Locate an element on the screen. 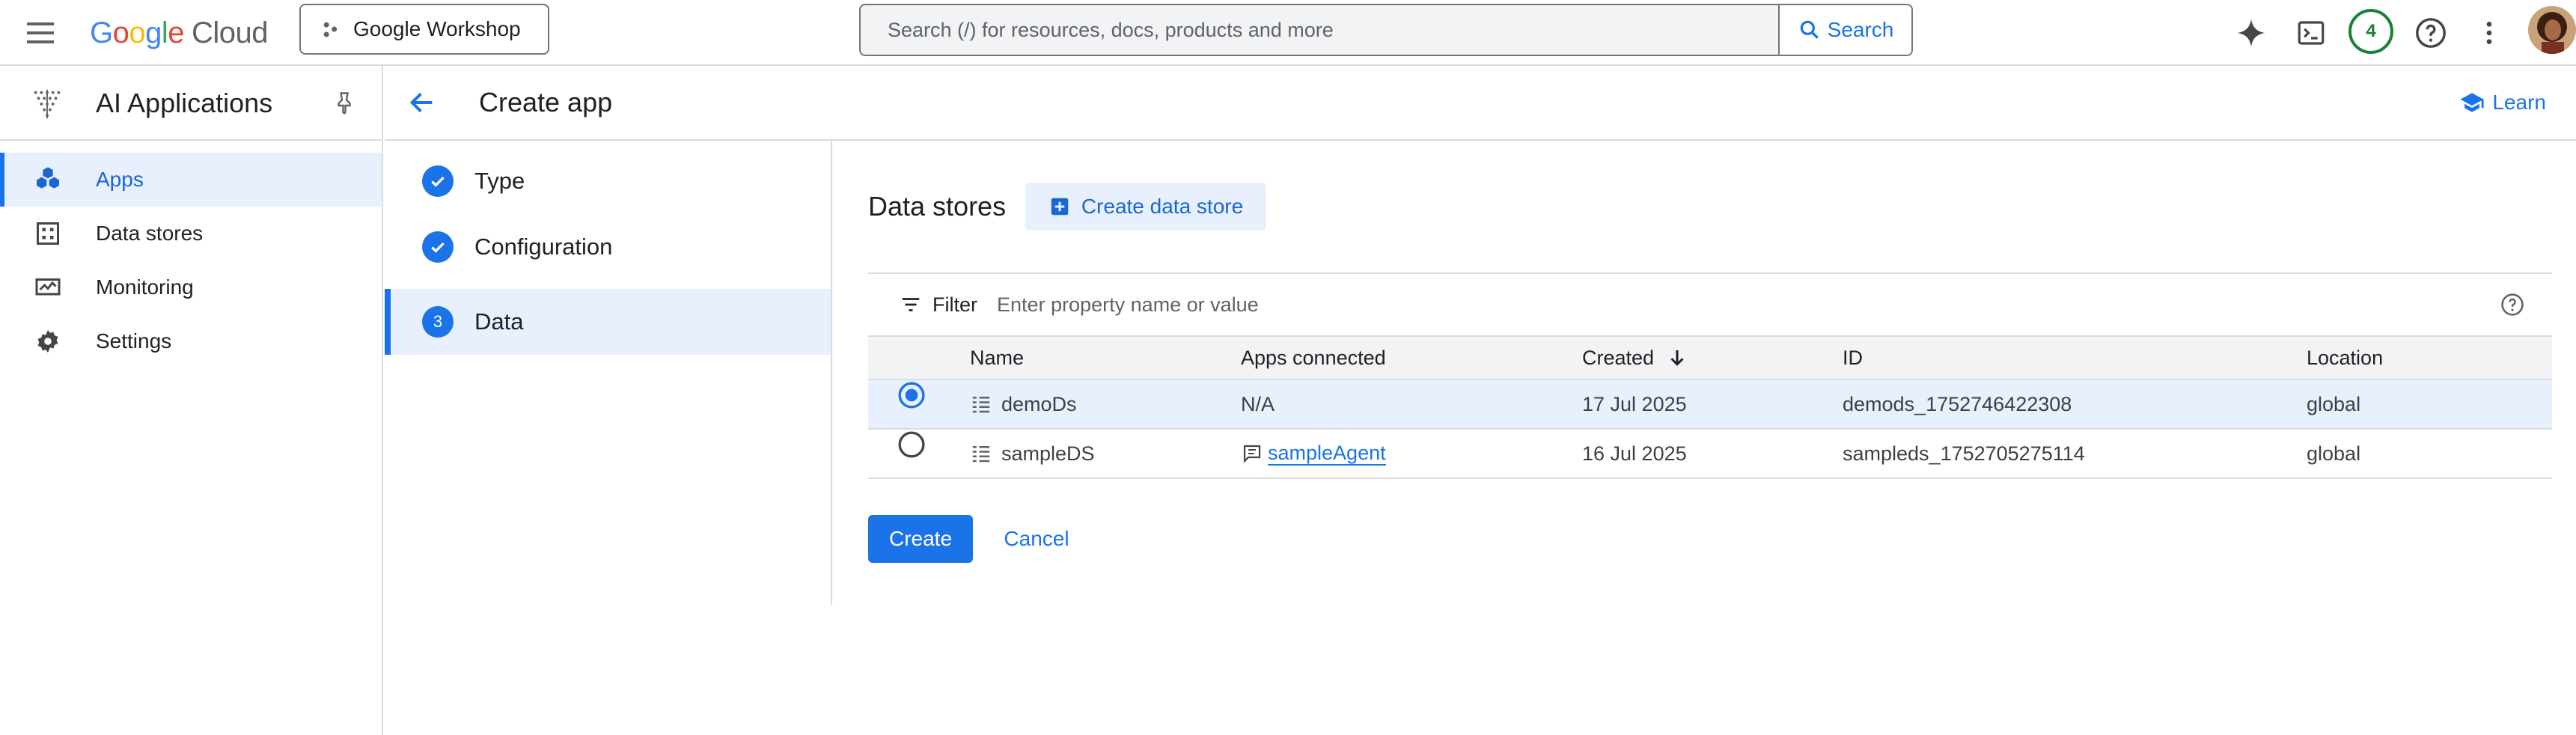 The width and height of the screenshot is (2576, 735). chat-icon is located at coordinates (1252, 453).